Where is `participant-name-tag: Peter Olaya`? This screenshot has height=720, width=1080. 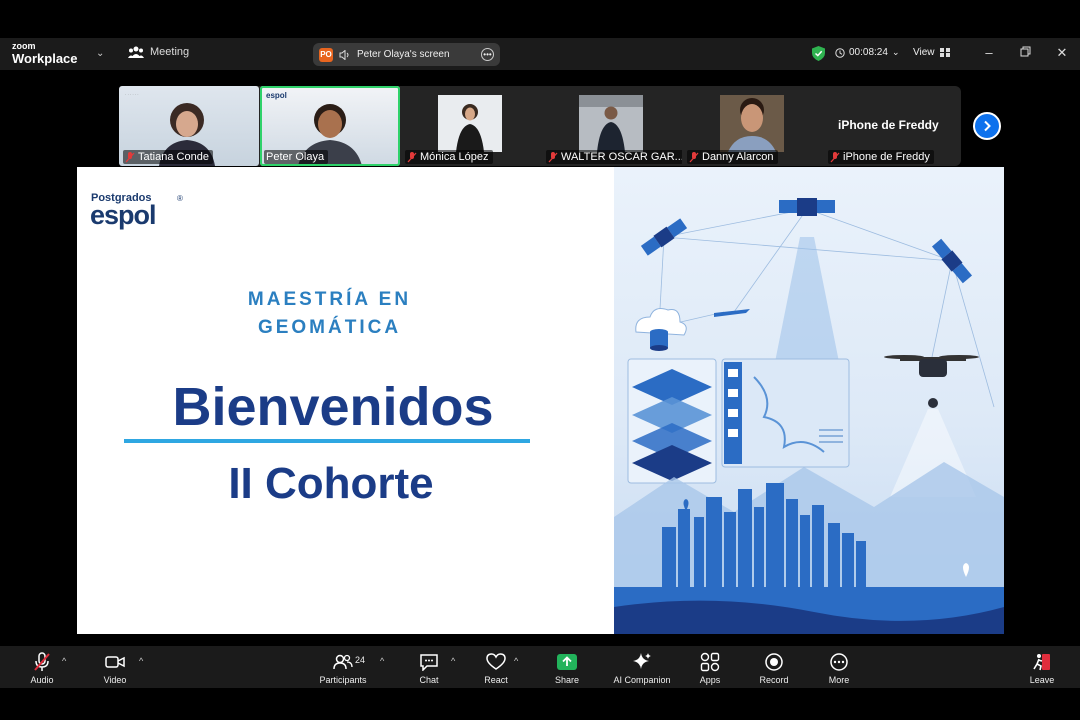 participant-name-tag: Peter Olaya is located at coordinates (296, 157).